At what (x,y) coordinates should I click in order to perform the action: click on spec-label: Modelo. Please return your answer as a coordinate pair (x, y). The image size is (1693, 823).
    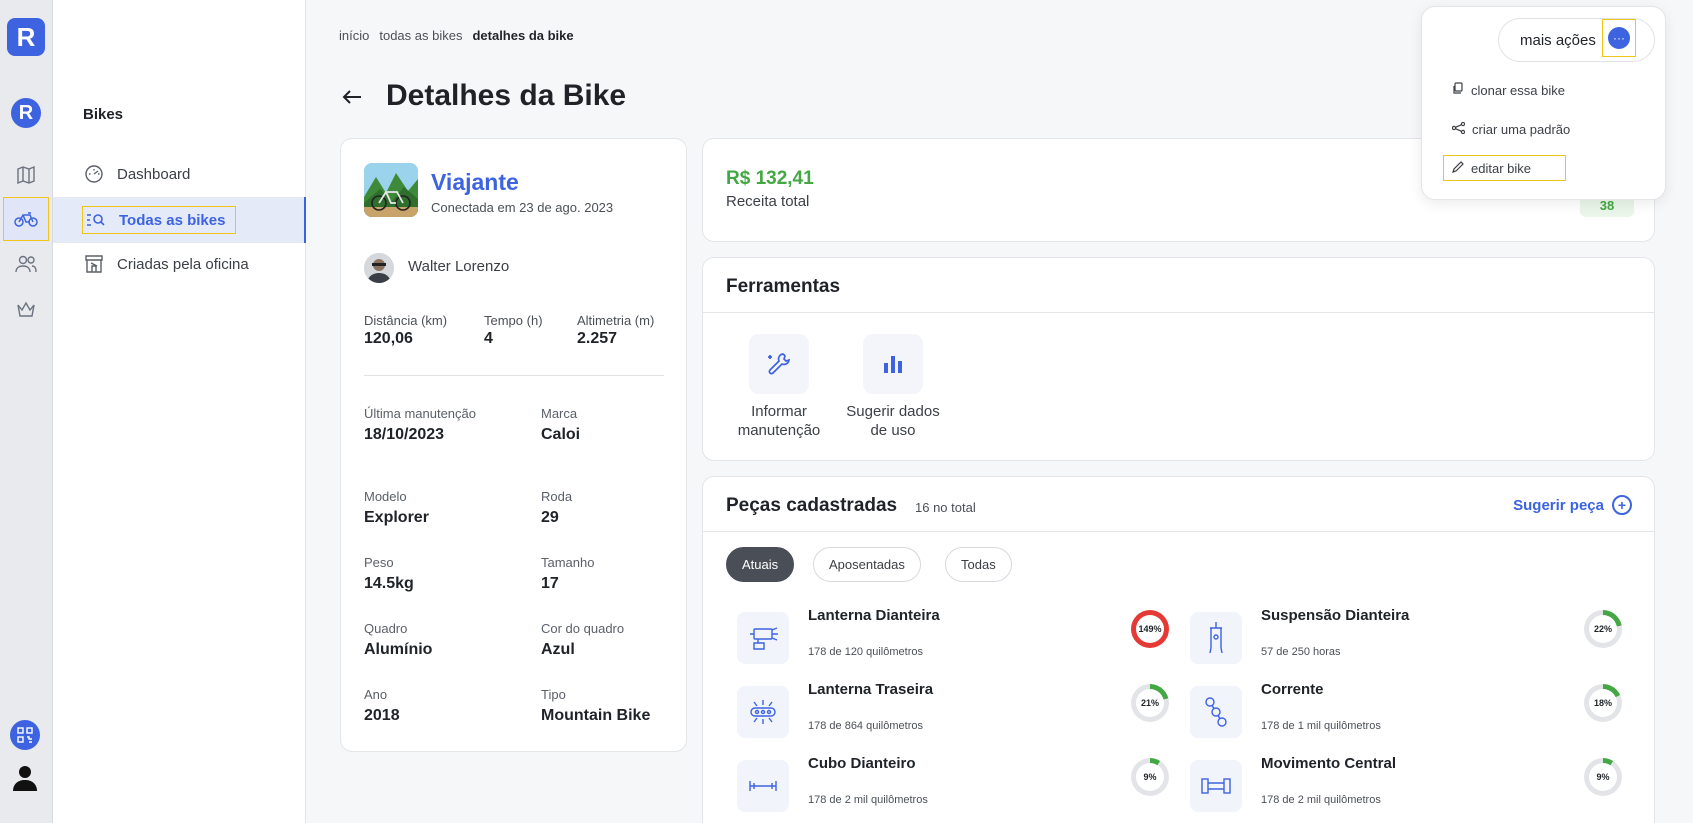
    Looking at the image, I should click on (385, 496).